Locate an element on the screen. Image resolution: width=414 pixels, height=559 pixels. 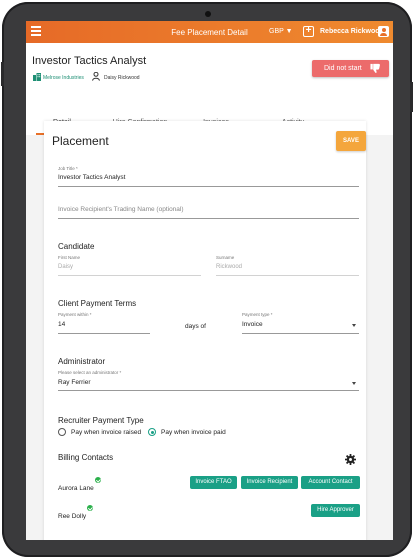
thumbs-down-icon is located at coordinates (375, 68).